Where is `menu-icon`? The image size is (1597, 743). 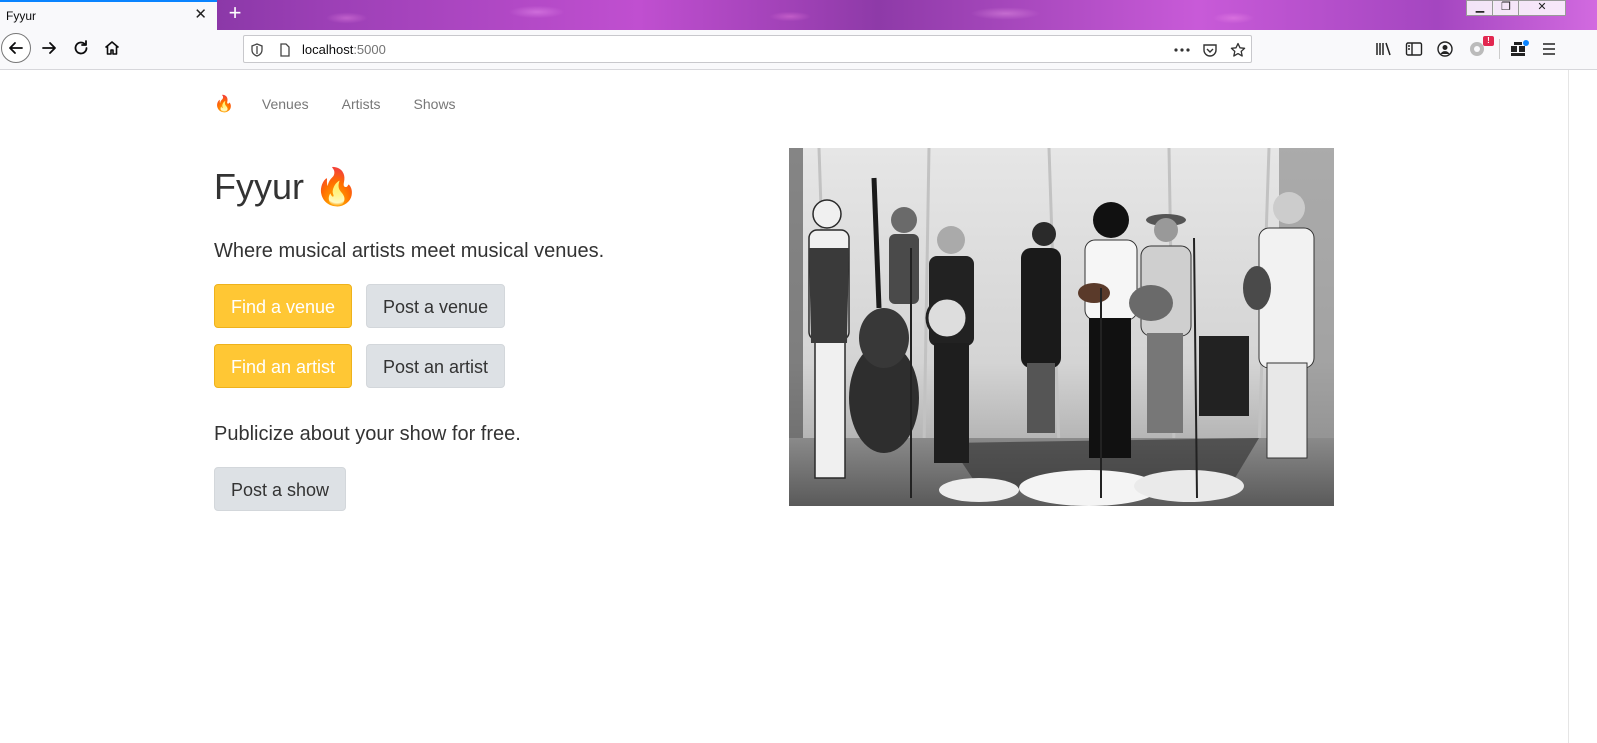
menu-icon is located at coordinates (1549, 49).